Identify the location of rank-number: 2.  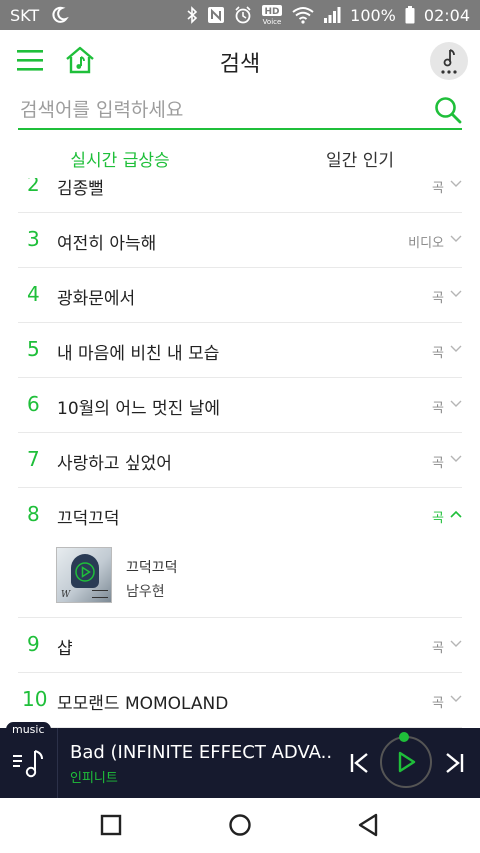
(33, 187).